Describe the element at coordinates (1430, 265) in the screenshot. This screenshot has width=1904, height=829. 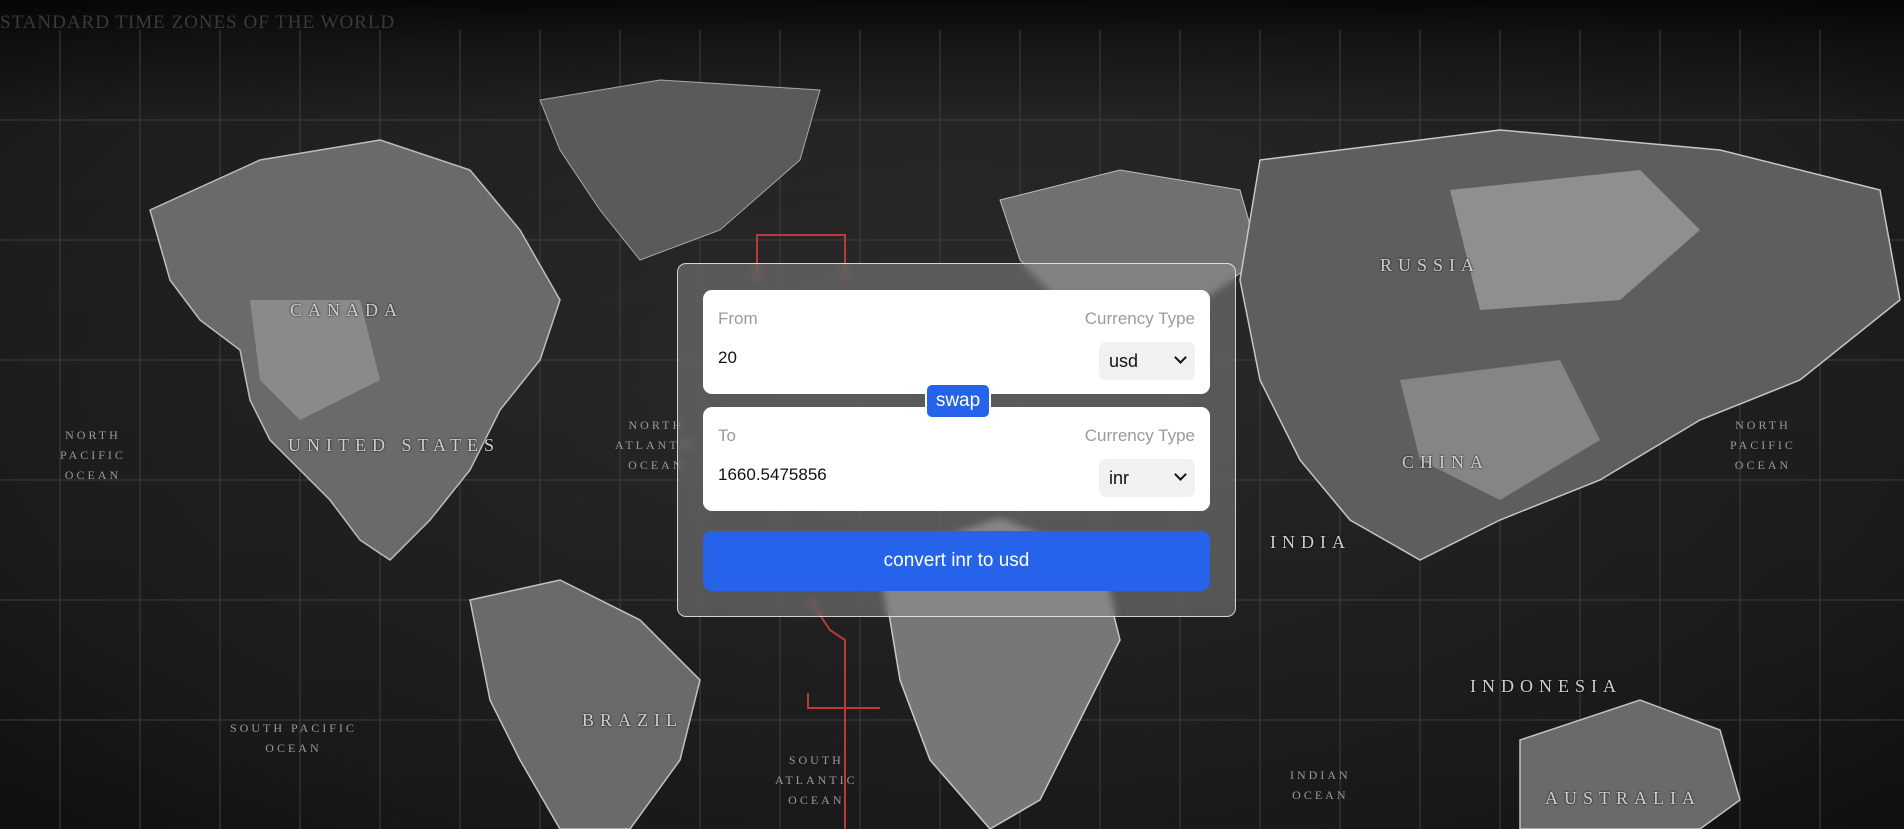
I see `map-label-russia: RUSSIA` at that location.